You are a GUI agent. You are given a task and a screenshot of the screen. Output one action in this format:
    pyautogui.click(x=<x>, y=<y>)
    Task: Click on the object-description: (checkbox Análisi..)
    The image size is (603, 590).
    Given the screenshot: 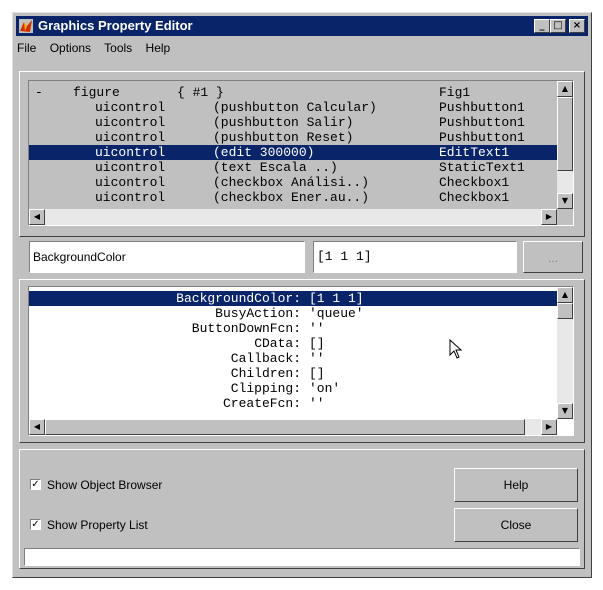 What is the action you would take?
    pyautogui.click(x=291, y=182)
    